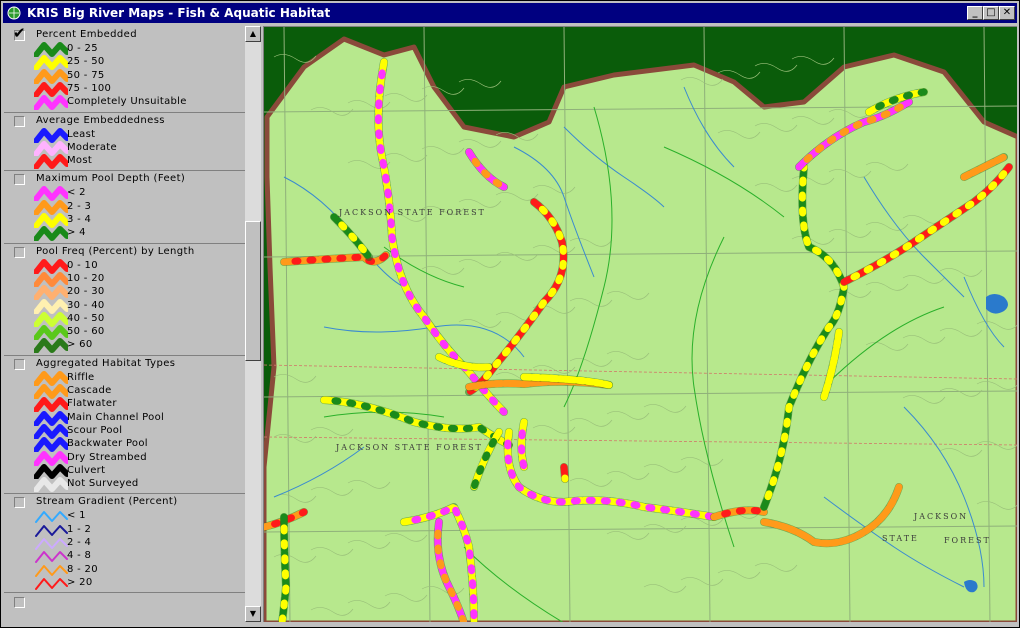 This screenshot has width=1020, height=628. Describe the element at coordinates (124, 194) in the screenshot. I see `legend-item: < 2` at that location.